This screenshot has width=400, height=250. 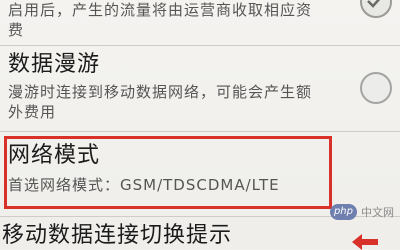 What do you see at coordinates (32, 112) in the screenshot?
I see `data-roaming-description-line2: 外费用` at bounding box center [32, 112].